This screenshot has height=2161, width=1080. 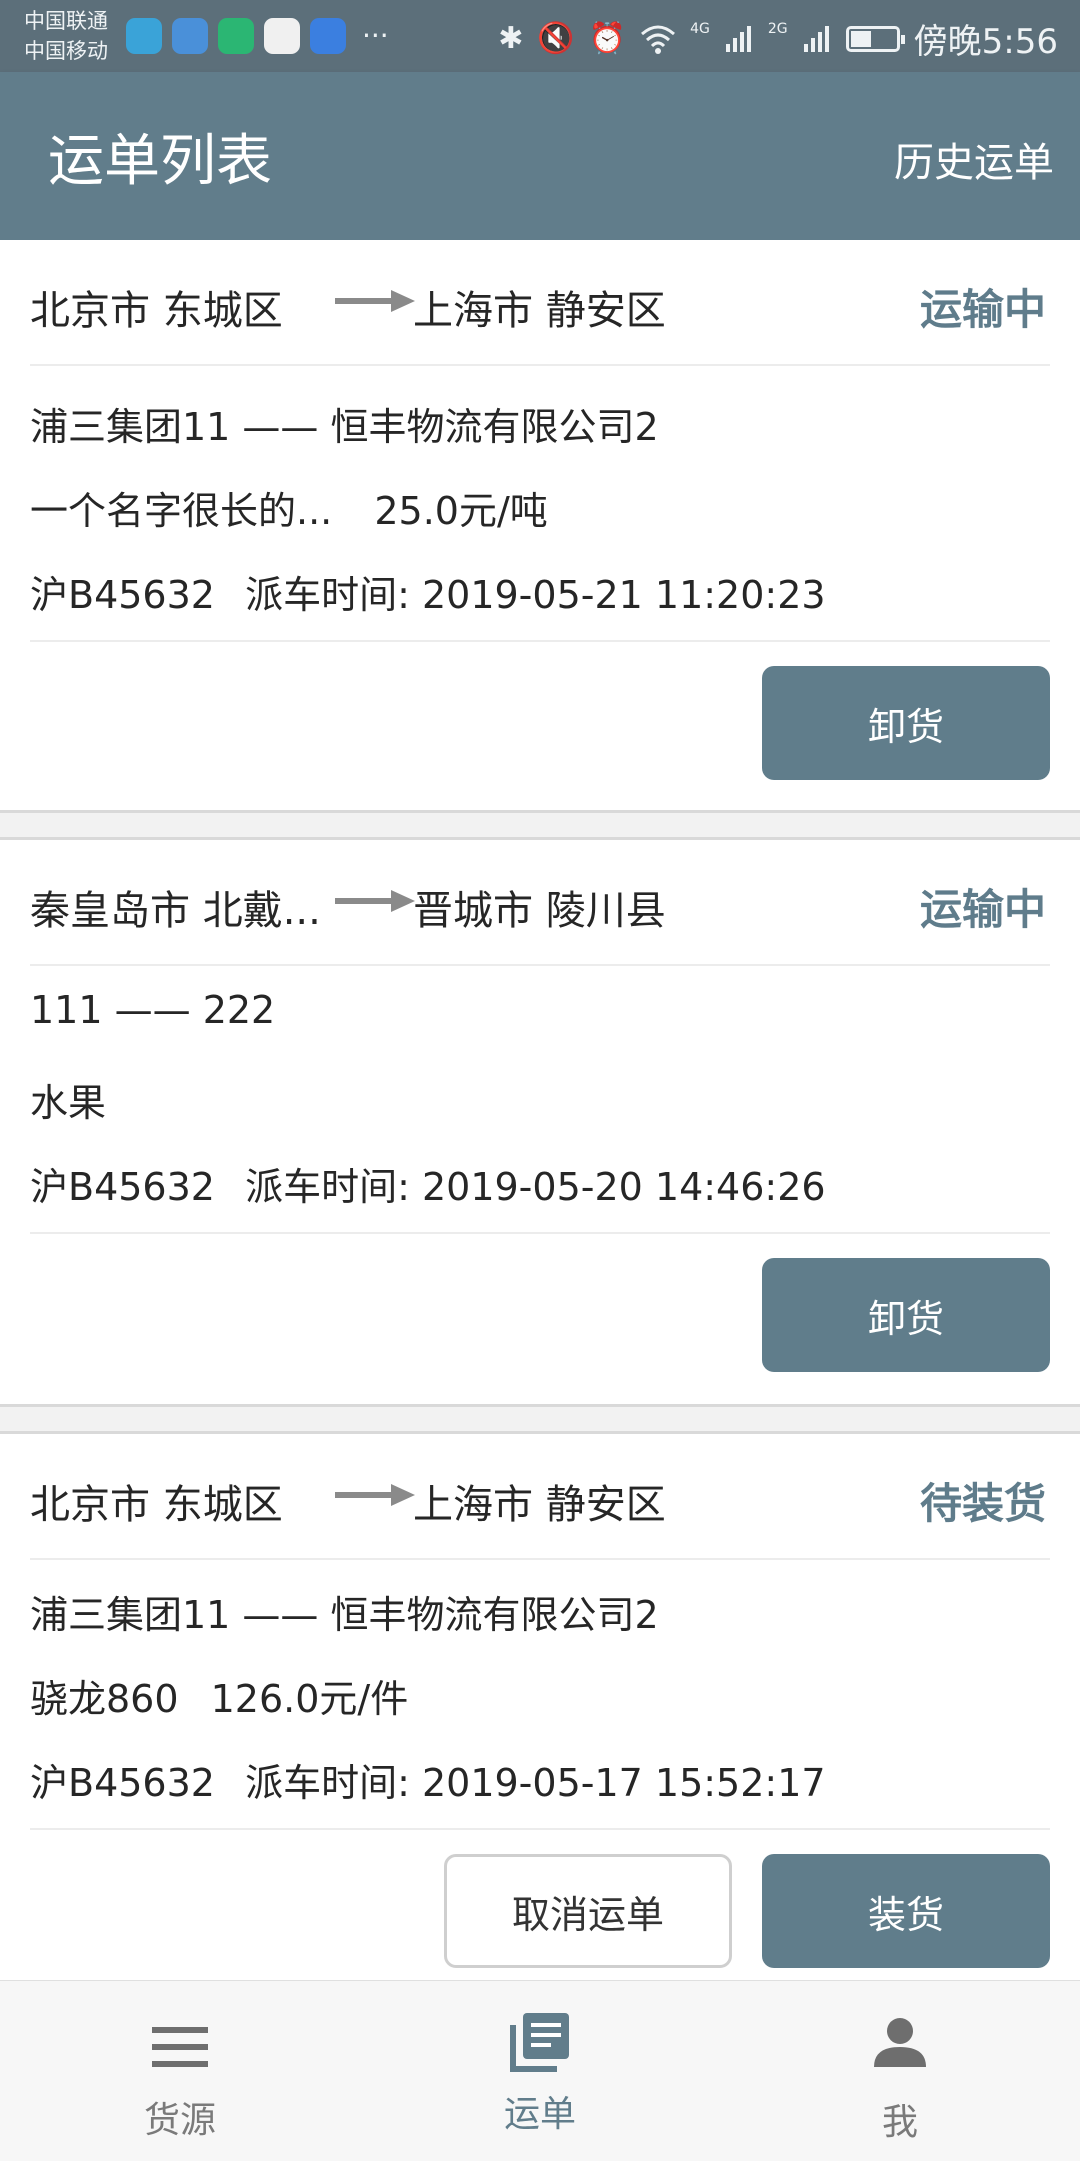 I want to click on dispatch-time: 2019-05-20 14:46:26, so click(x=623, y=1187).